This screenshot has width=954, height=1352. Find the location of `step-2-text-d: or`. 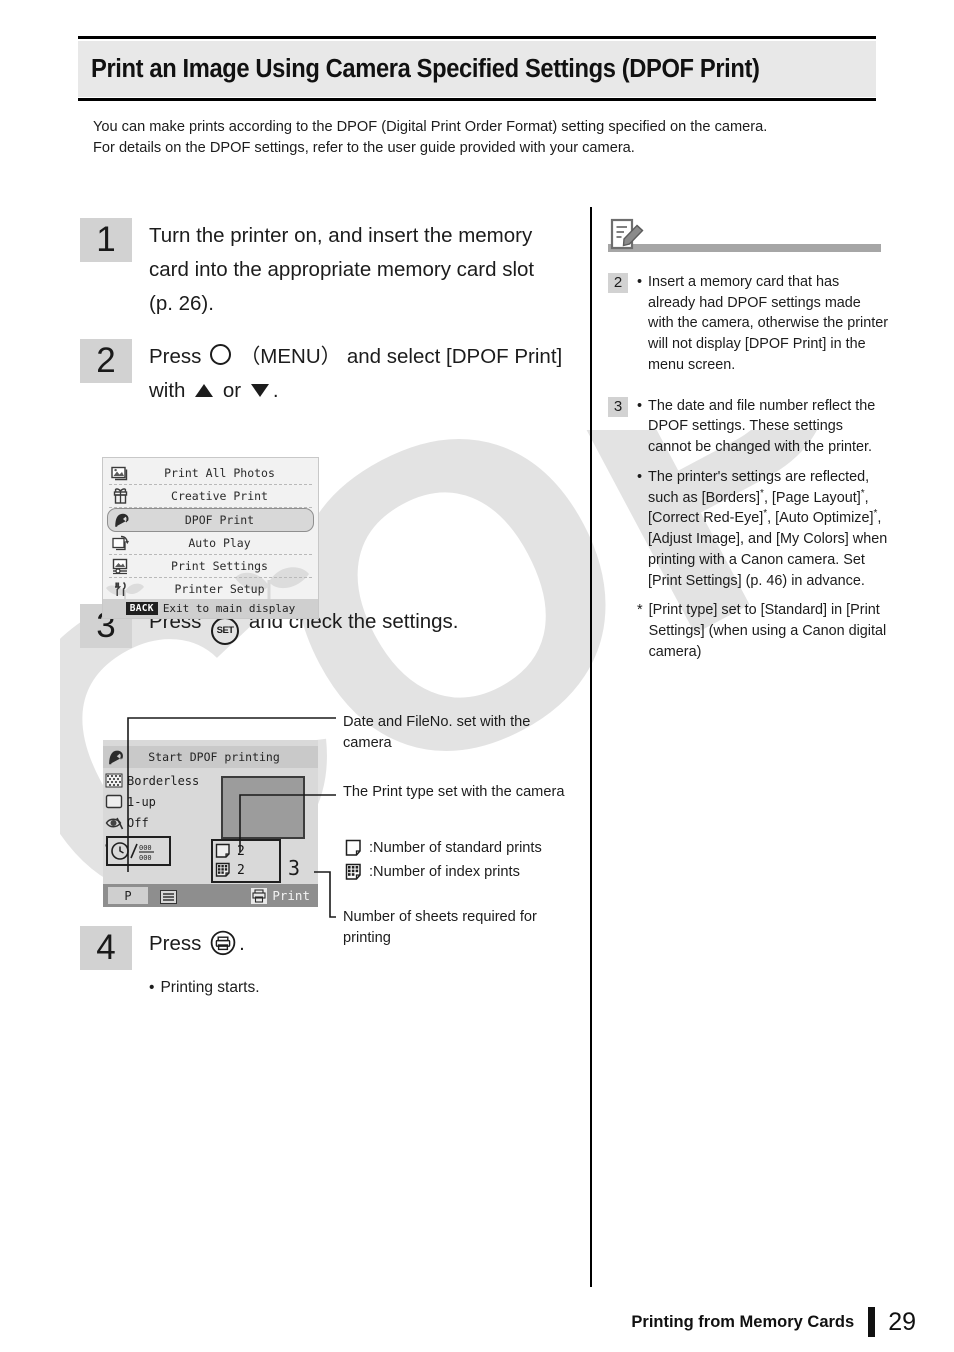

step-2-text-d: or is located at coordinates (232, 391).